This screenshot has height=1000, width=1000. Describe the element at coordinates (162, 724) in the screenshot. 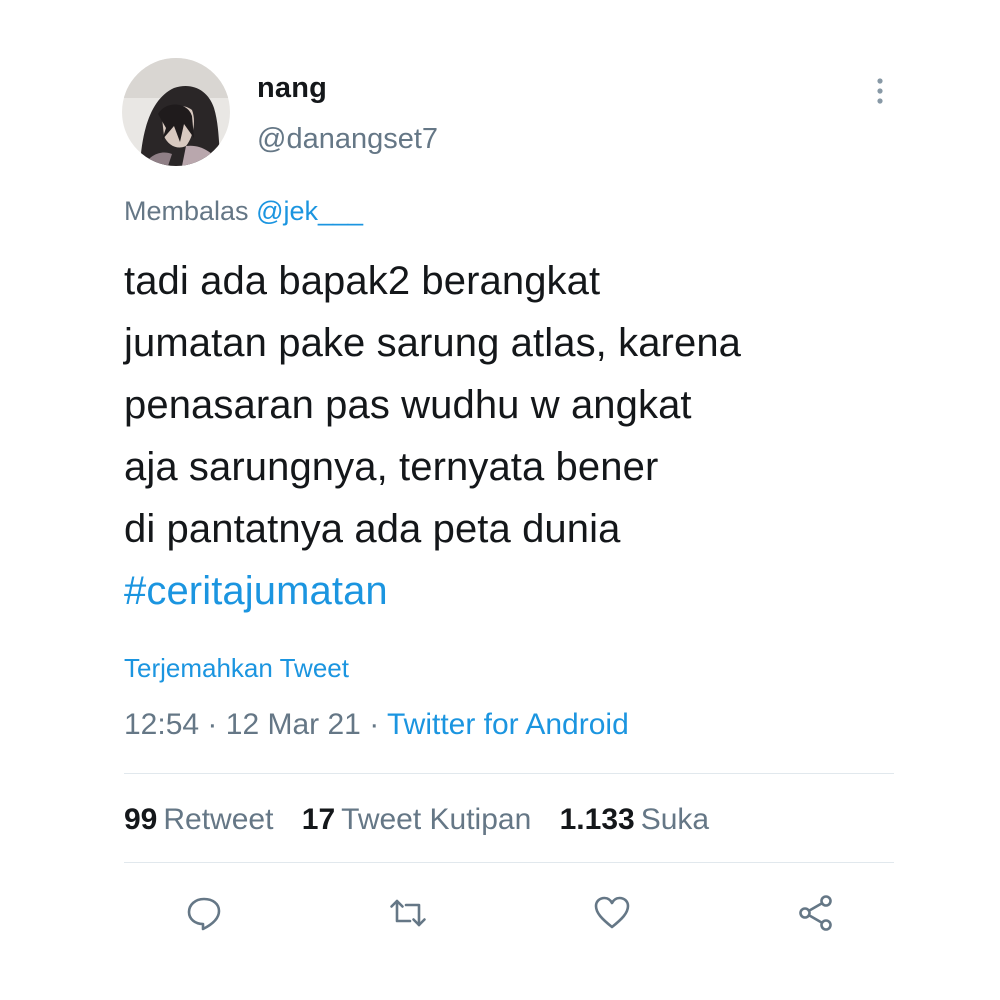

I see `tweet-time: 12:54` at that location.